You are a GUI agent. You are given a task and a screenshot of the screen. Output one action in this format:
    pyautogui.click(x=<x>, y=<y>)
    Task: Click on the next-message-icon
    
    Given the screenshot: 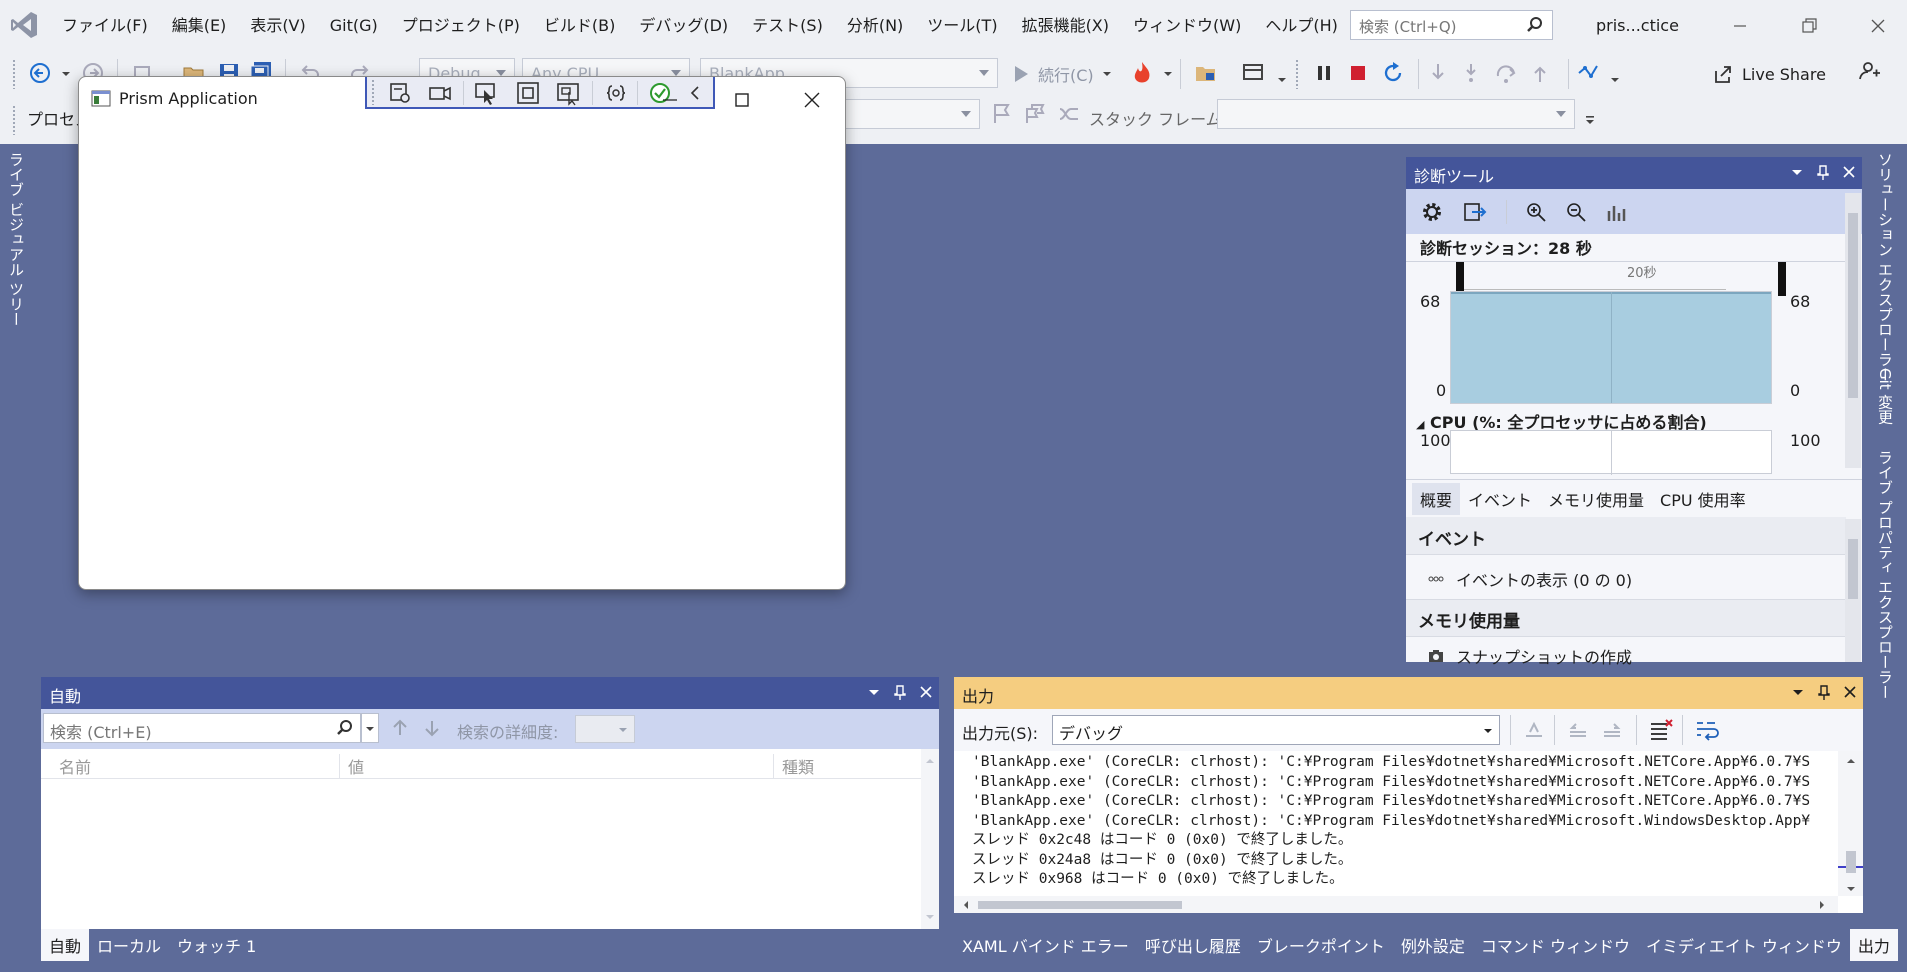 What is the action you would take?
    pyautogui.click(x=1612, y=730)
    